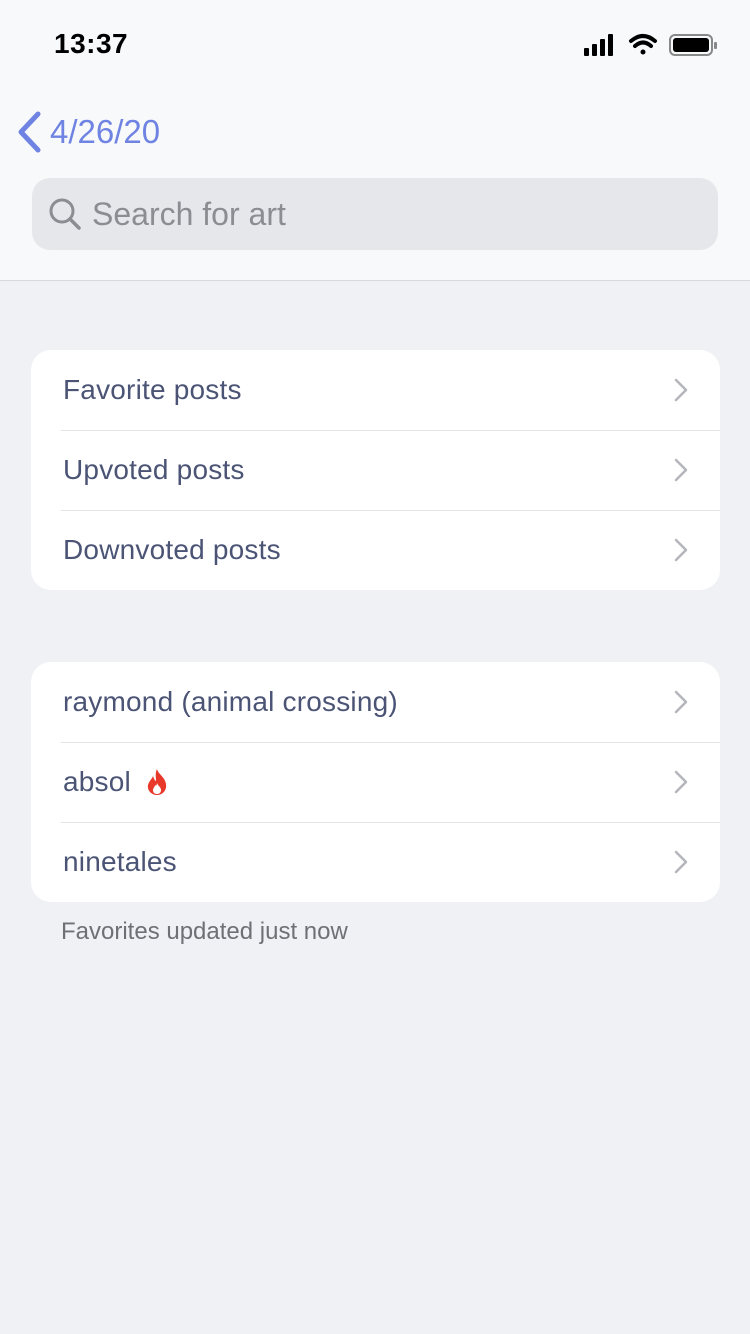 This screenshot has width=750, height=1334. I want to click on tag-row-absol: absol, so click(375, 782).